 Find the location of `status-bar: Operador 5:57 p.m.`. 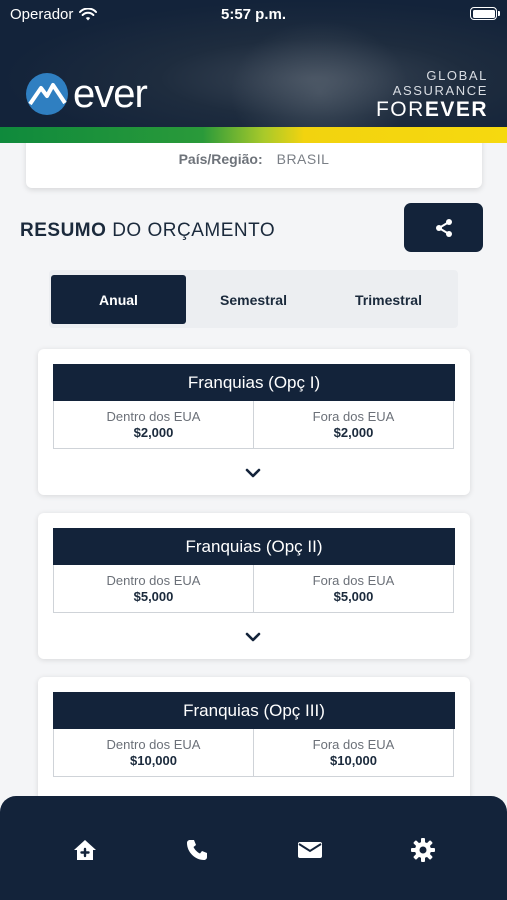

status-bar: Operador 5:57 p.m. is located at coordinates (253, 14).